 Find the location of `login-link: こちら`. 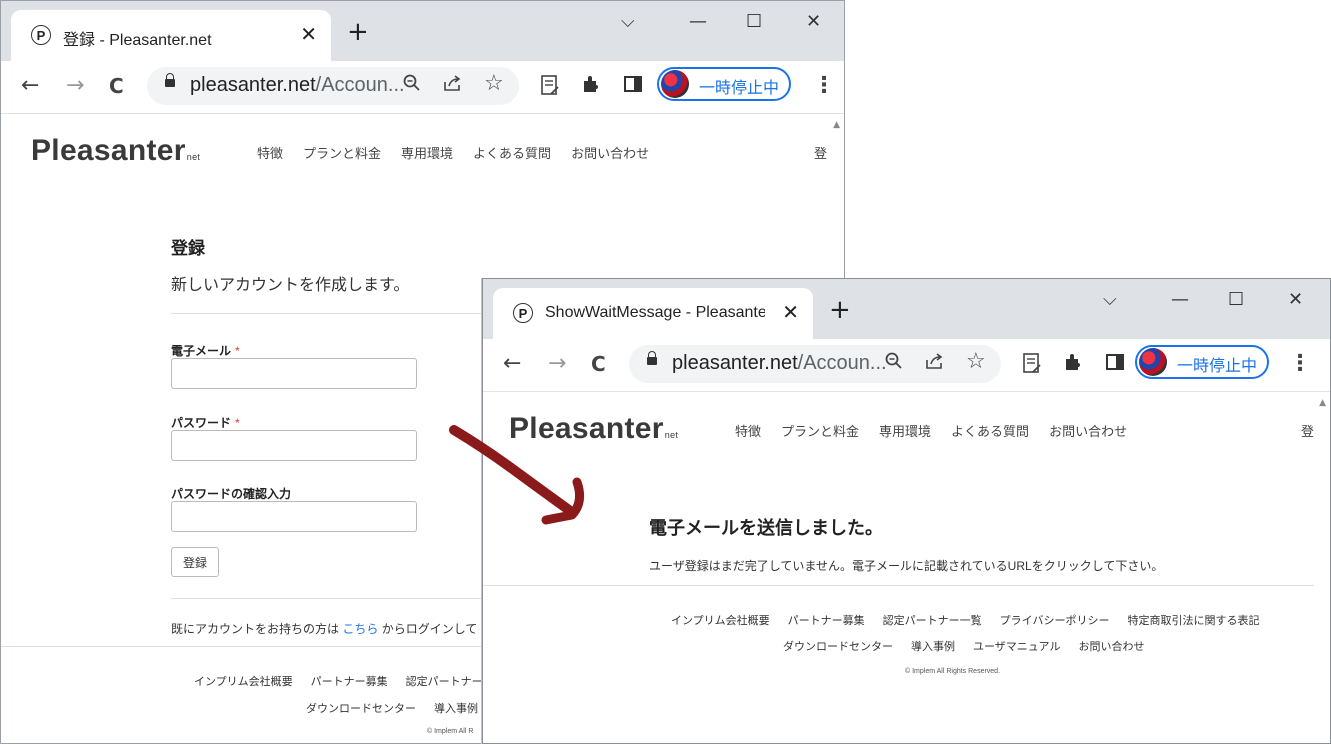

login-link: こちら is located at coordinates (360, 629).